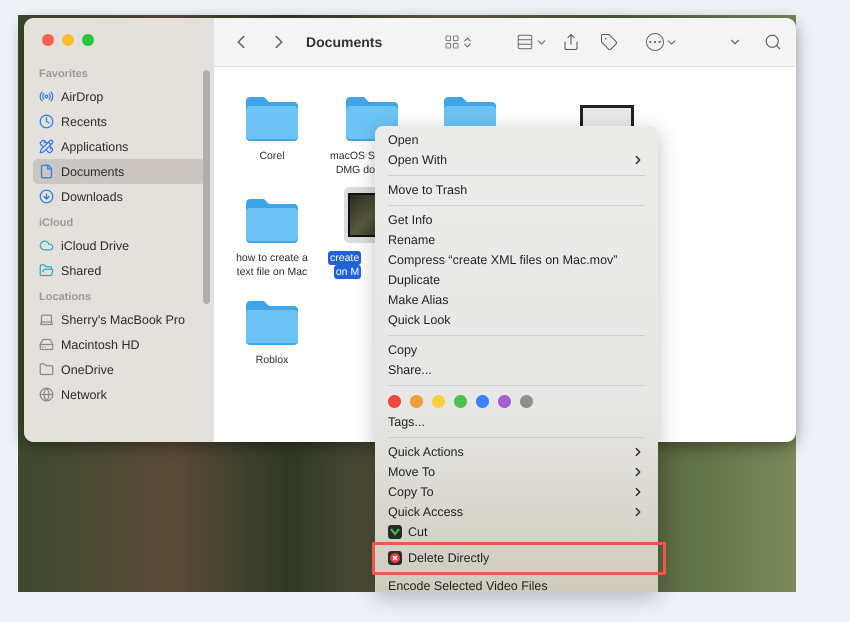 Image resolution: width=850 pixels, height=622 pixels. Describe the element at coordinates (355, 170) in the screenshot. I see `file-name: DMG do` at that location.